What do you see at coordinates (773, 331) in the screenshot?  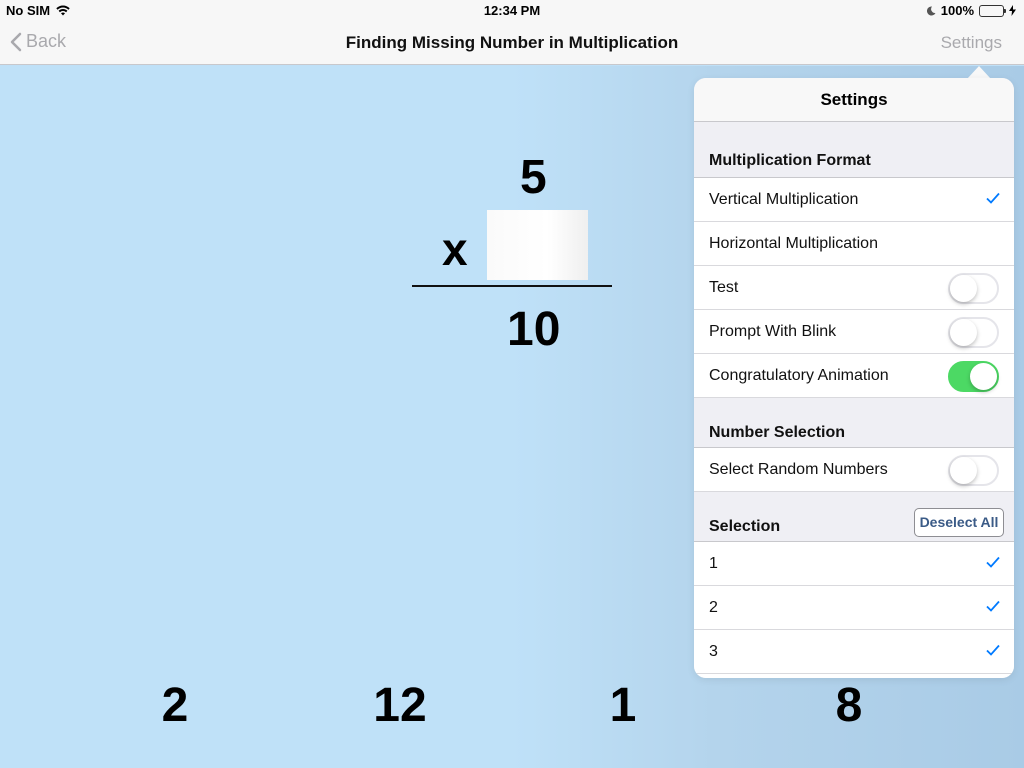 I see `setting-label: Prompt With Blink` at bounding box center [773, 331].